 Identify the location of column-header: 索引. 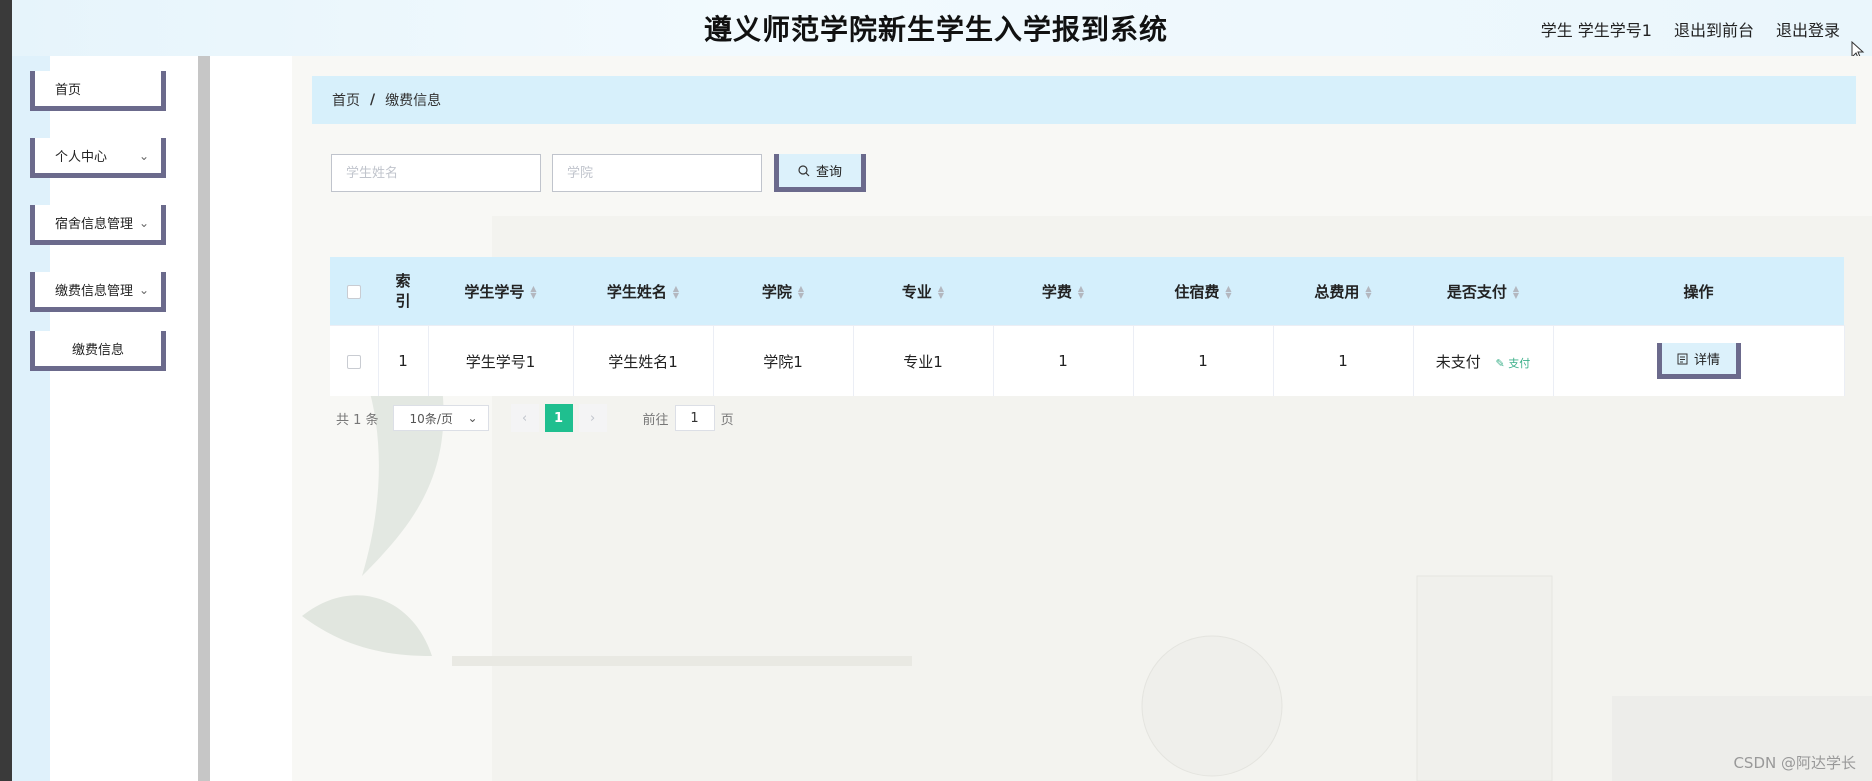
(403, 291).